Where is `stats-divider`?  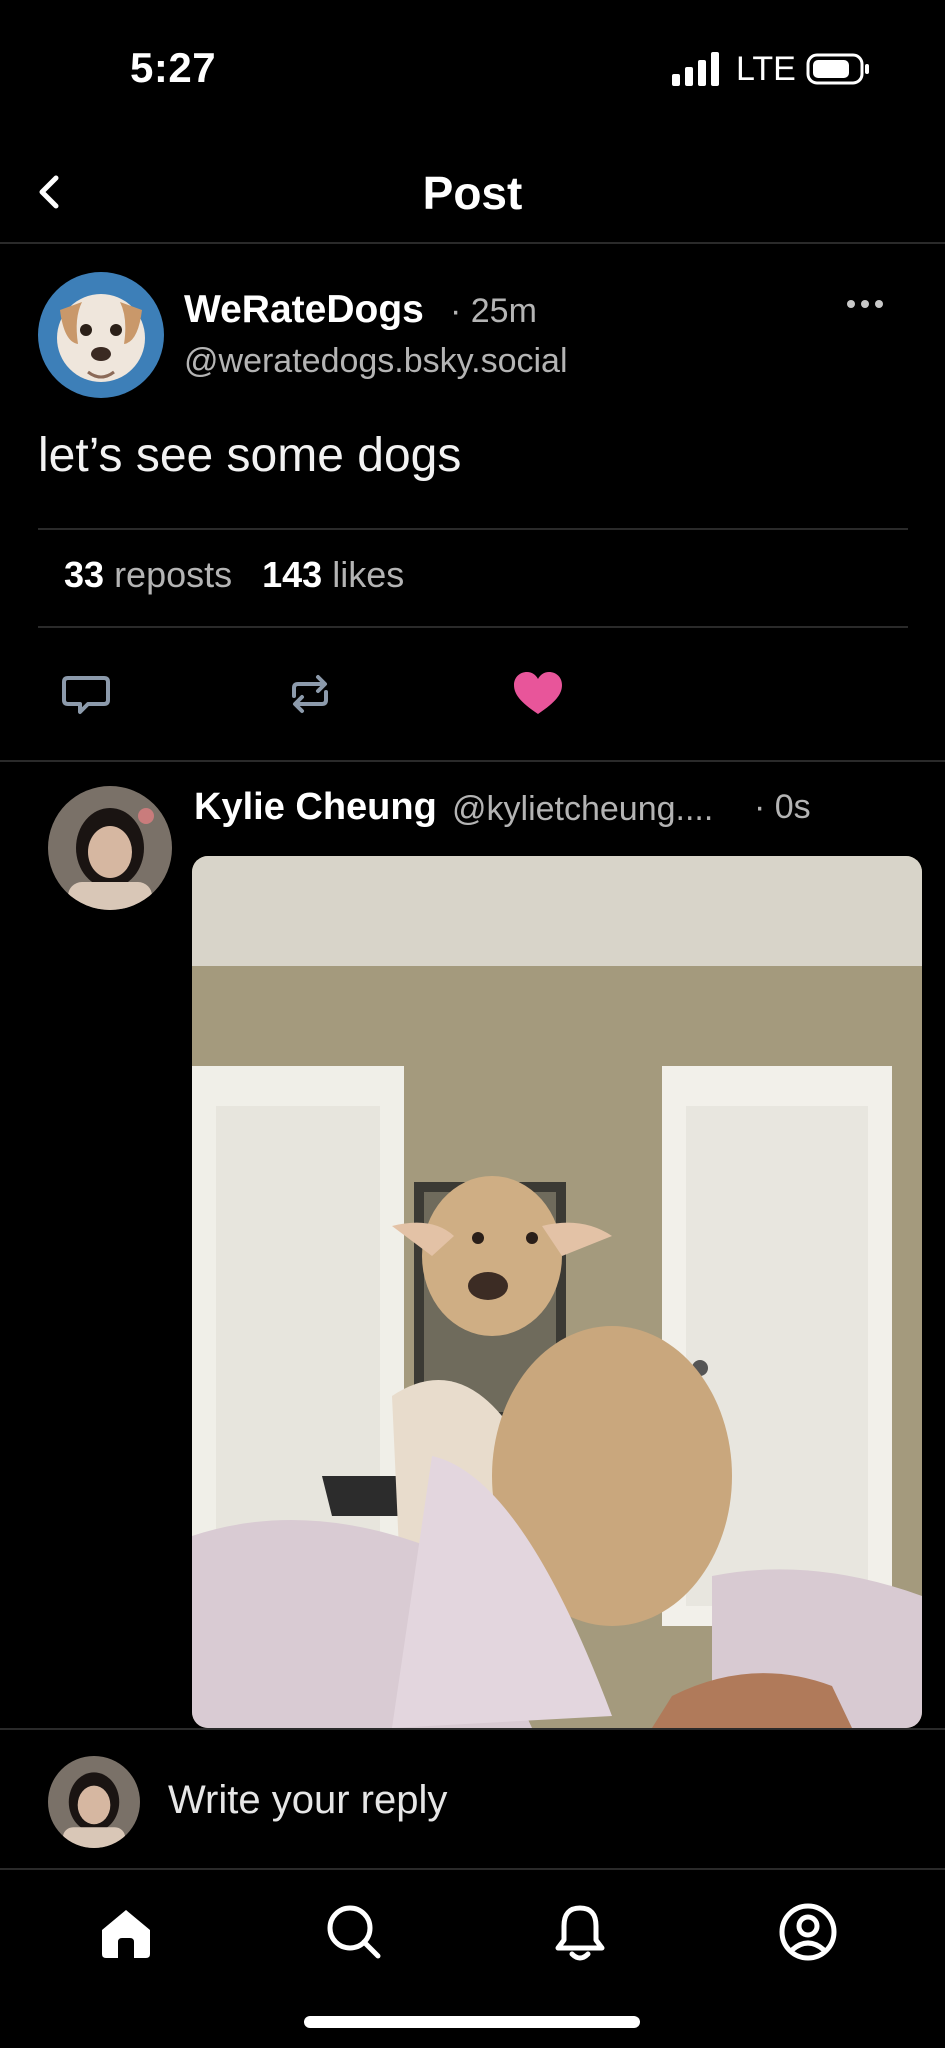 stats-divider is located at coordinates (473, 627).